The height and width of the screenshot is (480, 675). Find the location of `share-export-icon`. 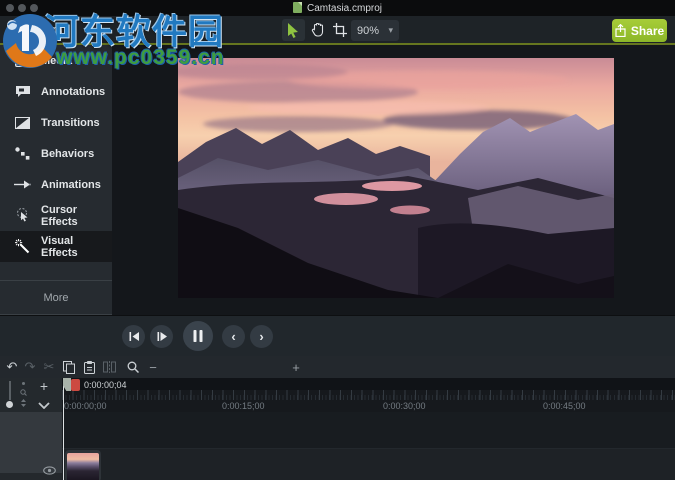

share-export-icon is located at coordinates (620, 30).